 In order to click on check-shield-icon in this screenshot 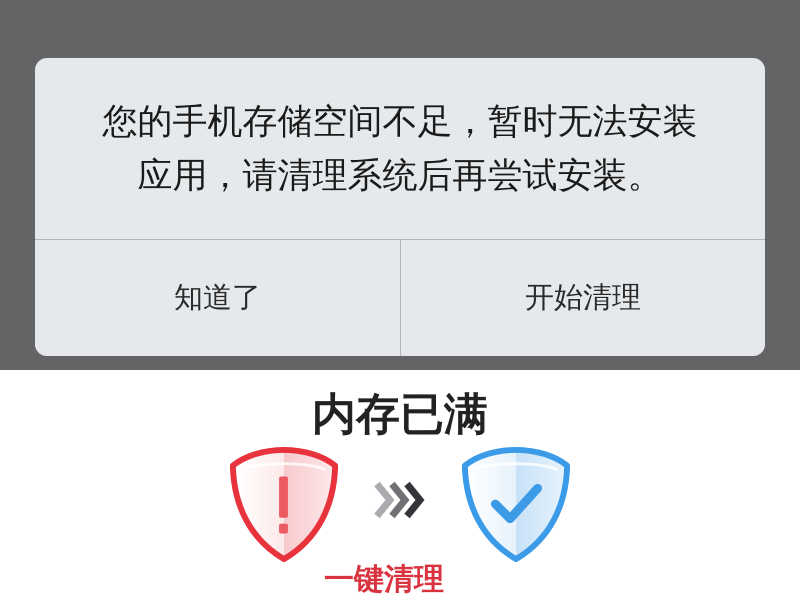, I will do `click(516, 504)`.